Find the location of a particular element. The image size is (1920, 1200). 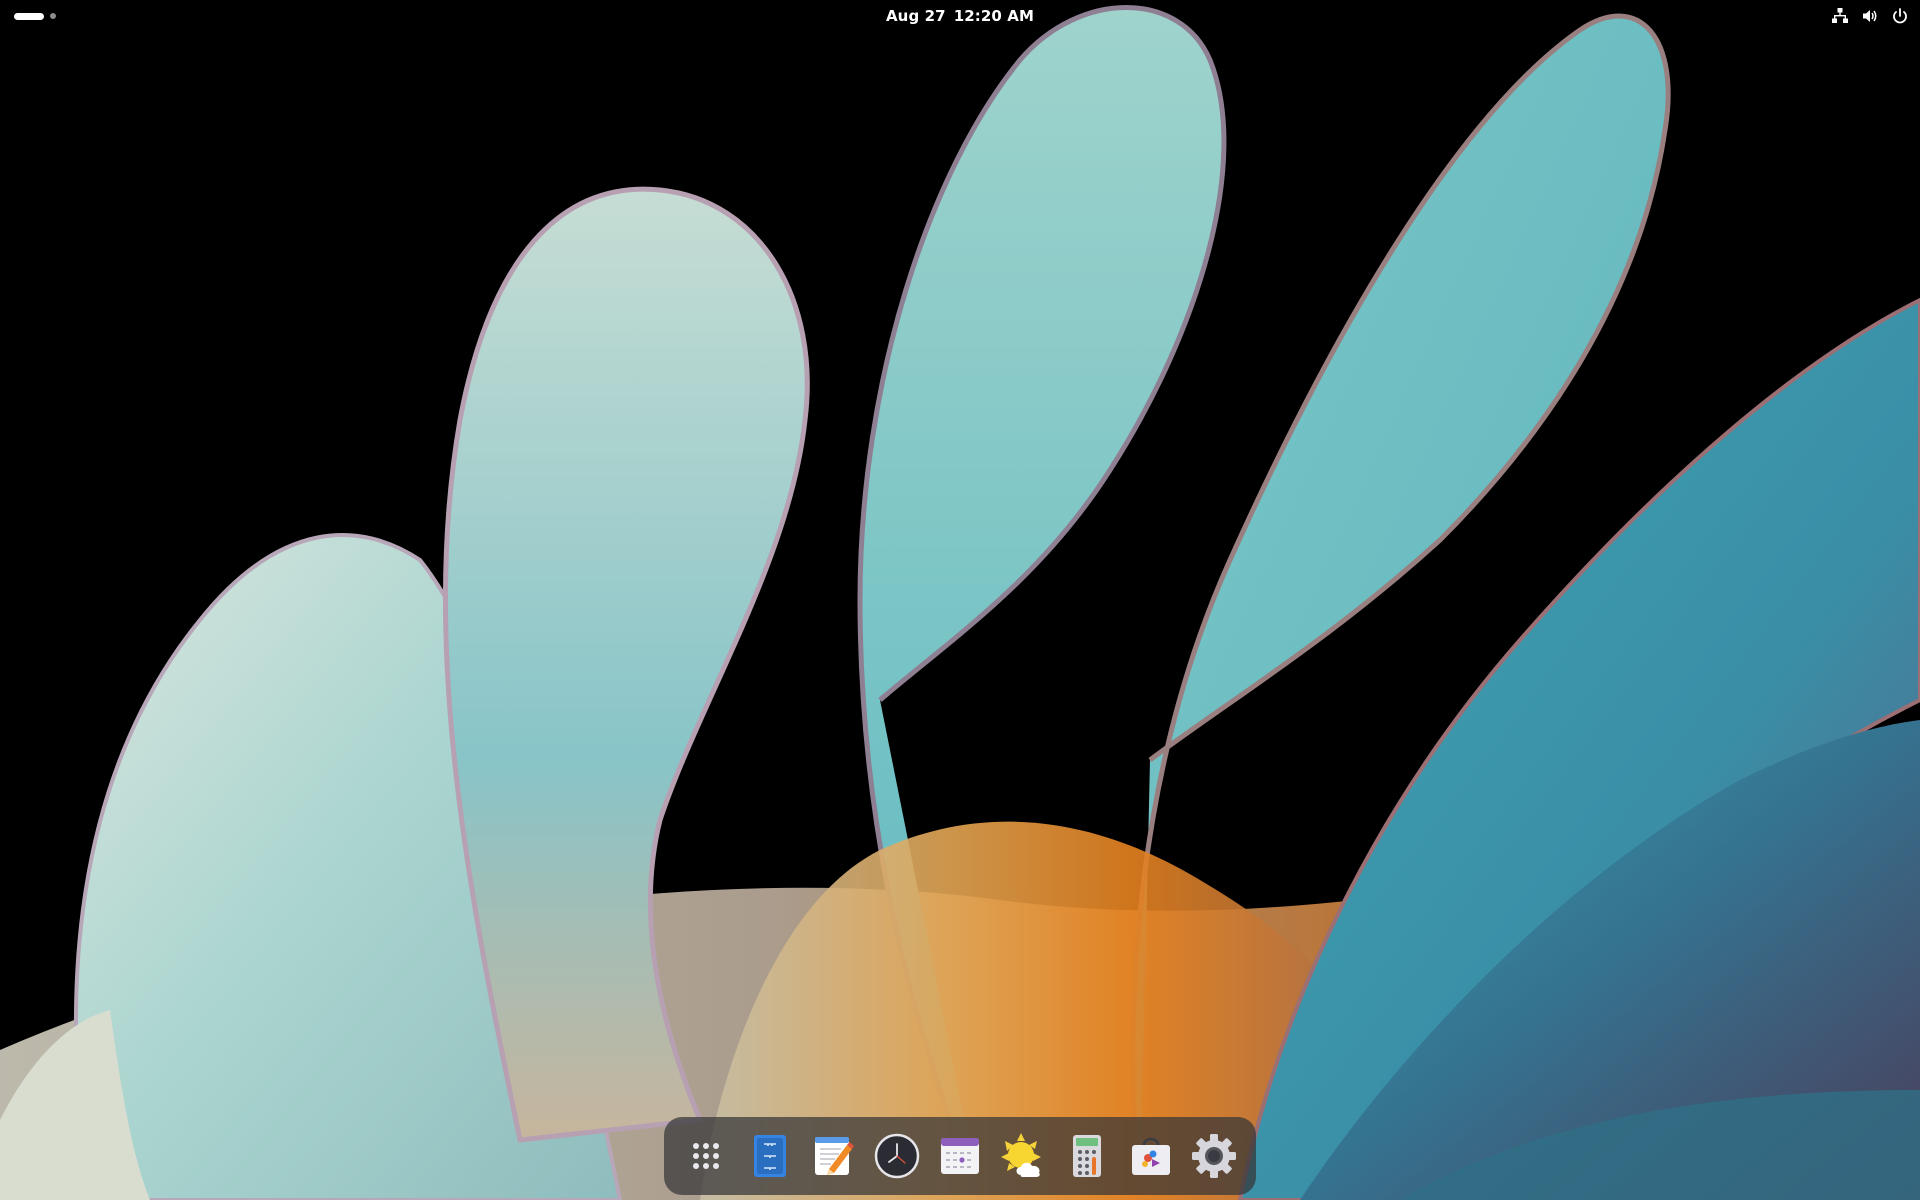

calendar-app is located at coordinates (960, 1156).